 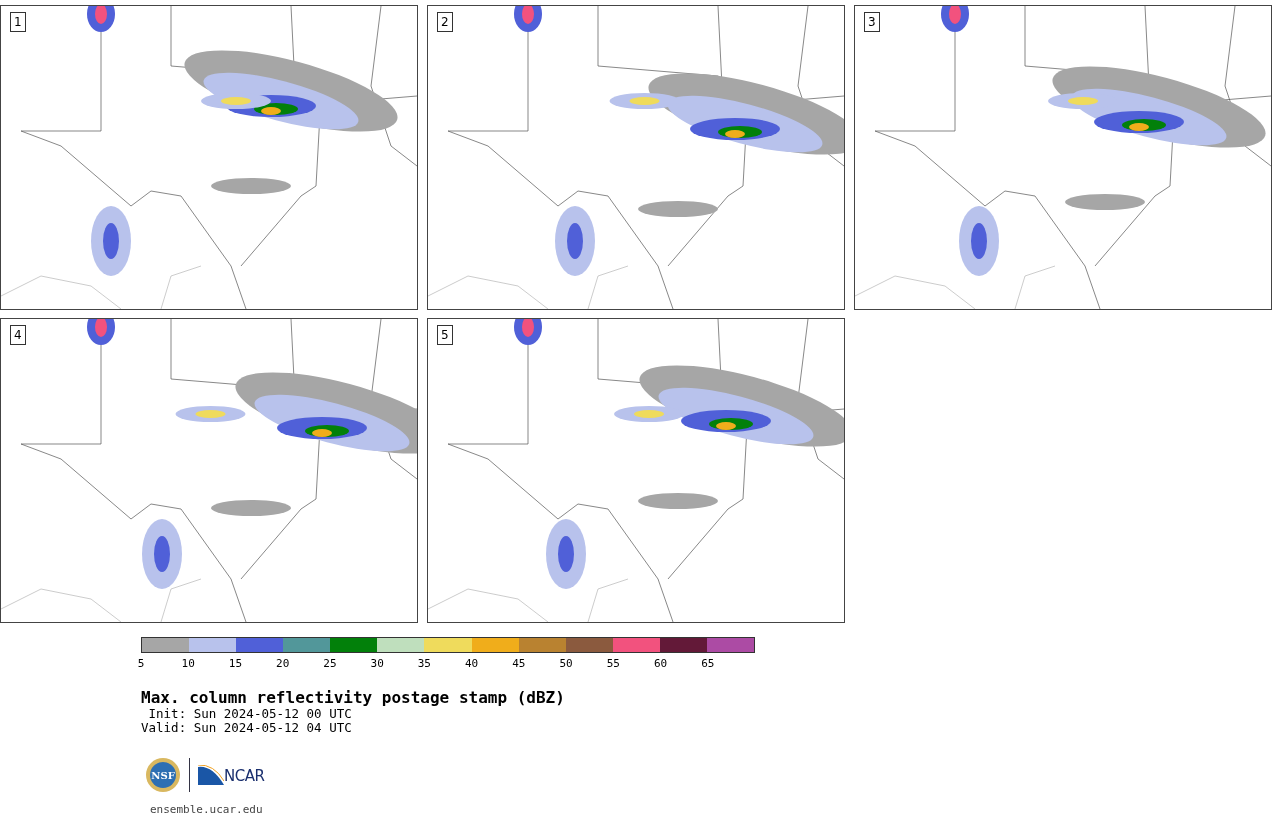 I want to click on scale-tick-label: 50, so click(x=566, y=664).